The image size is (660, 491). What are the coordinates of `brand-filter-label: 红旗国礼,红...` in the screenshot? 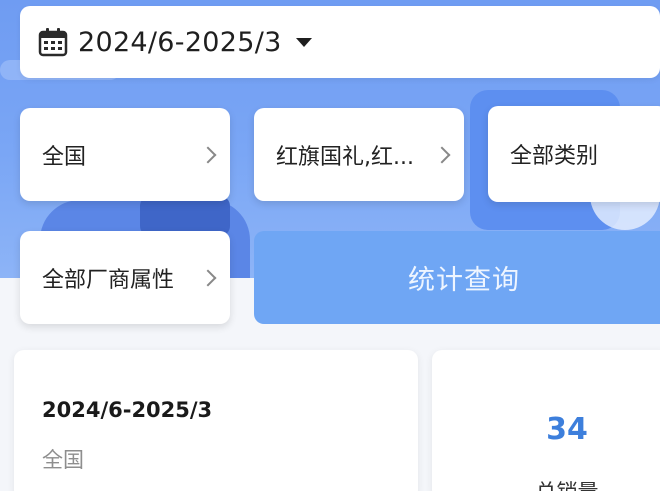 It's located at (345, 157).